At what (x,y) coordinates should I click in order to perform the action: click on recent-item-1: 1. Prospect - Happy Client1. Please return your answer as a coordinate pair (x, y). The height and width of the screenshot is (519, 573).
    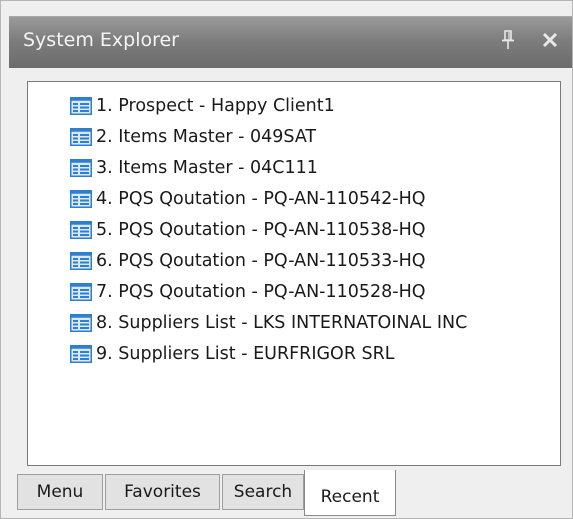
    Looking at the image, I should click on (268, 105).